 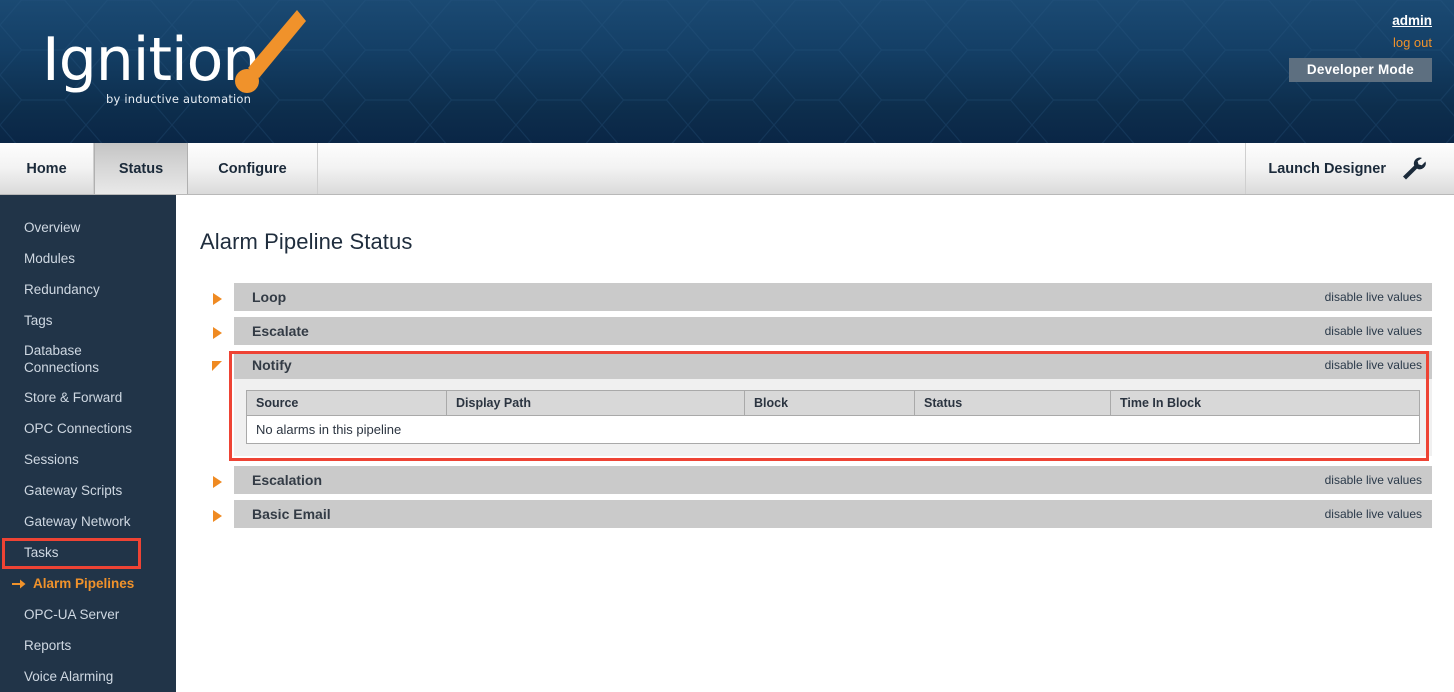 What do you see at coordinates (84, 583) in the screenshot?
I see `sidebar-item-label: Alarm Pipelines` at bounding box center [84, 583].